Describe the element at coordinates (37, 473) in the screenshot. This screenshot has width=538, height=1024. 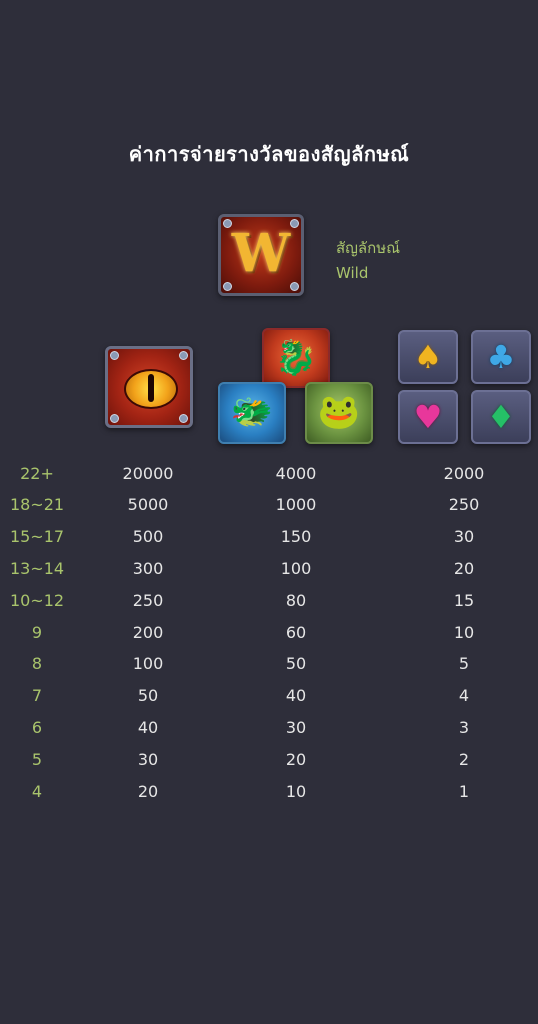
I see `count-label: 22+` at that location.